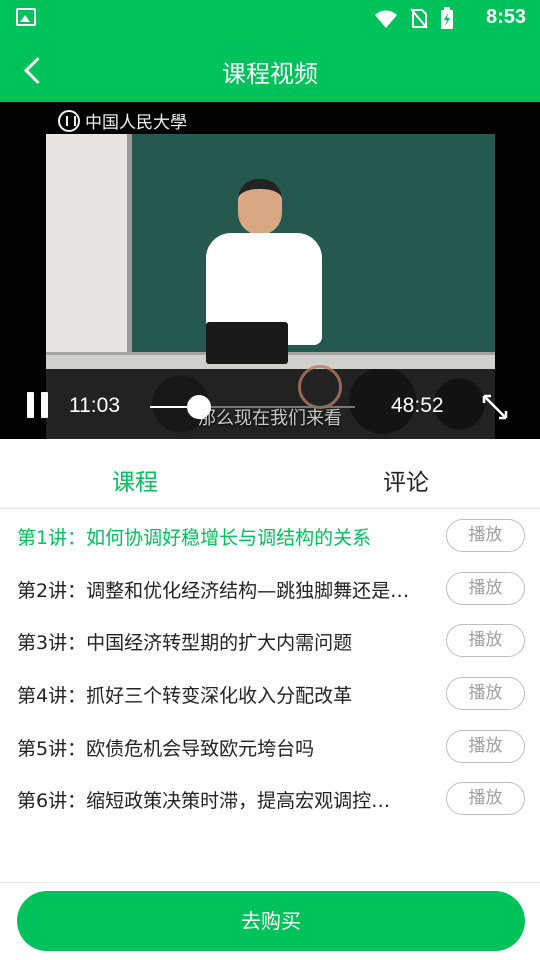 The height and width of the screenshot is (960, 540). Describe the element at coordinates (270, 74) in the screenshot. I see `page-title: 课程视频` at that location.